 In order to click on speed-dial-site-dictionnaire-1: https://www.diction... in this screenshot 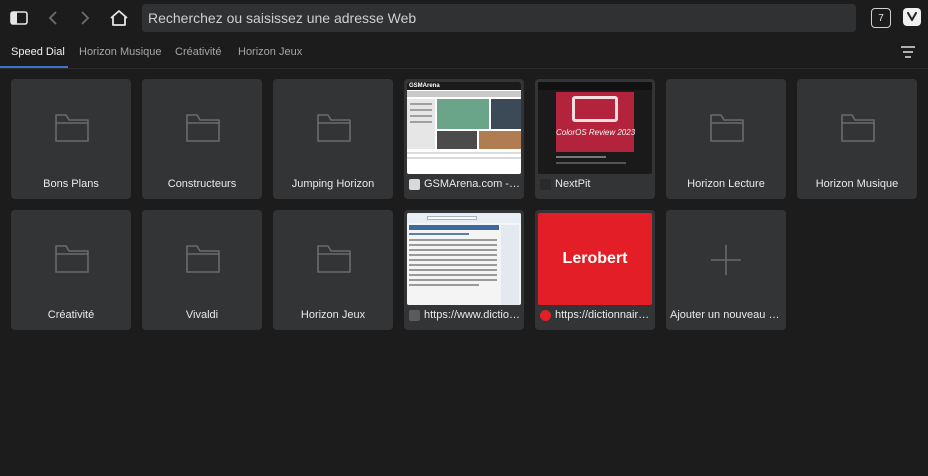, I will do `click(464, 270)`.